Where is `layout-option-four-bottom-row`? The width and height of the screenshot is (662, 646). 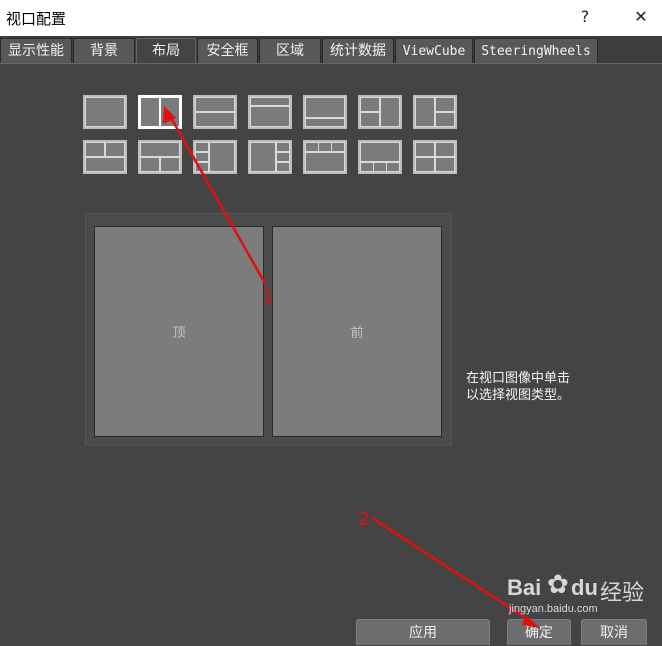 layout-option-four-bottom-row is located at coordinates (380, 157).